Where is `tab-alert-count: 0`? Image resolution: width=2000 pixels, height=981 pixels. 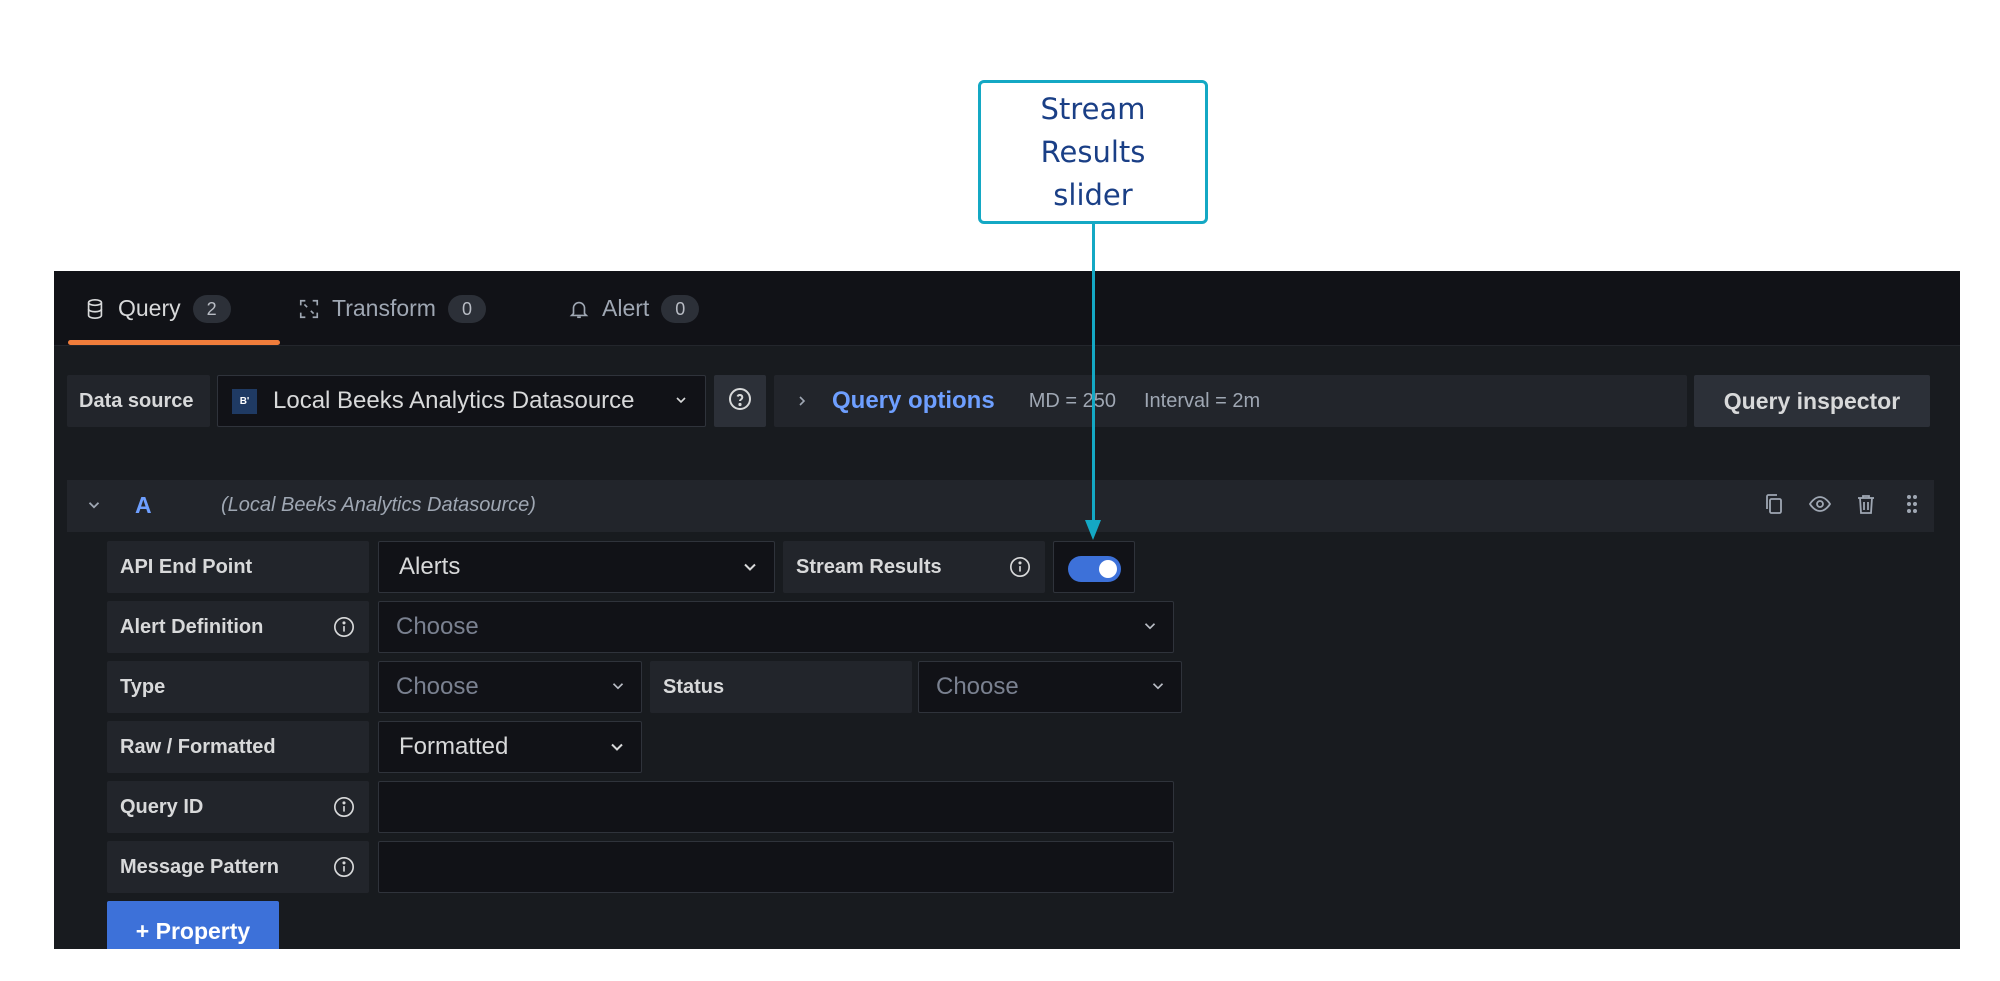
tab-alert-count: 0 is located at coordinates (680, 308).